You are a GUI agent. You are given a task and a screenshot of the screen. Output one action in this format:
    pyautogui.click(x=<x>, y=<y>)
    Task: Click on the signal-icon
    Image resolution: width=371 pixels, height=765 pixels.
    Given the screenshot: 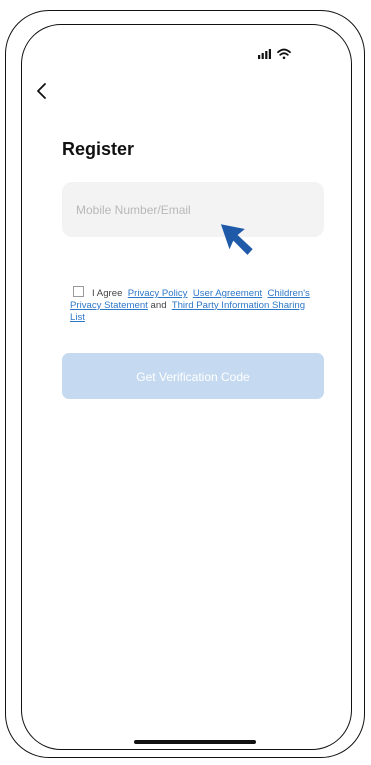 What is the action you would take?
    pyautogui.click(x=264, y=54)
    